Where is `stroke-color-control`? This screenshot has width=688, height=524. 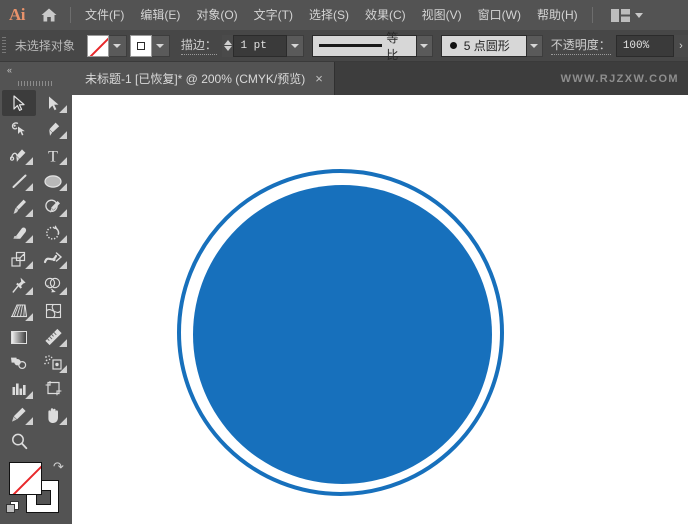
stroke-color-control is located at coordinates (149, 45).